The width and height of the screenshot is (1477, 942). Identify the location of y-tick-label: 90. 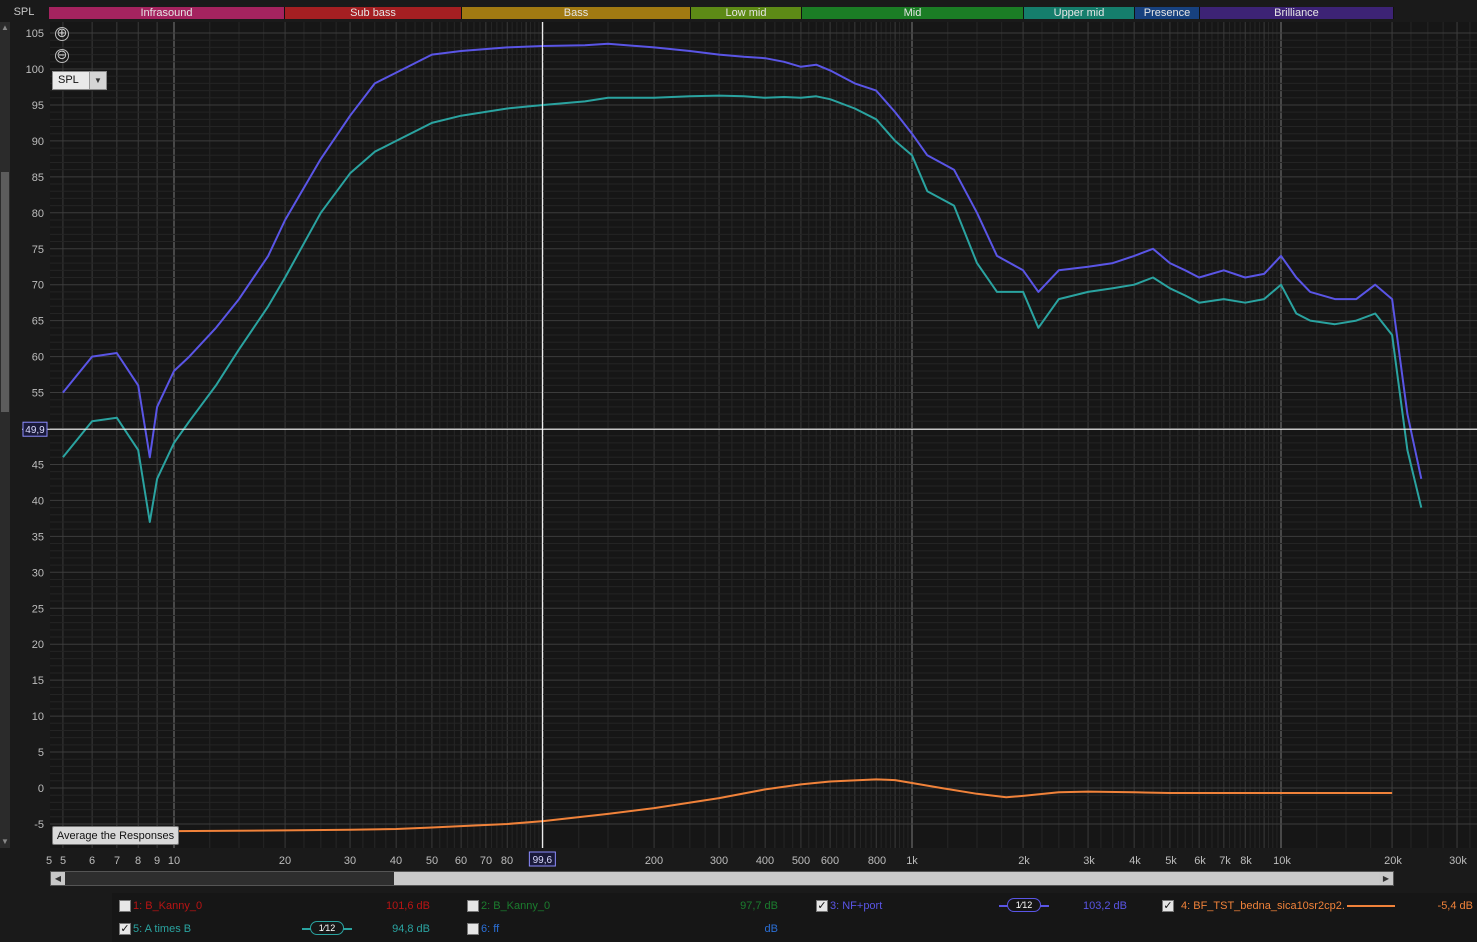
(38, 142).